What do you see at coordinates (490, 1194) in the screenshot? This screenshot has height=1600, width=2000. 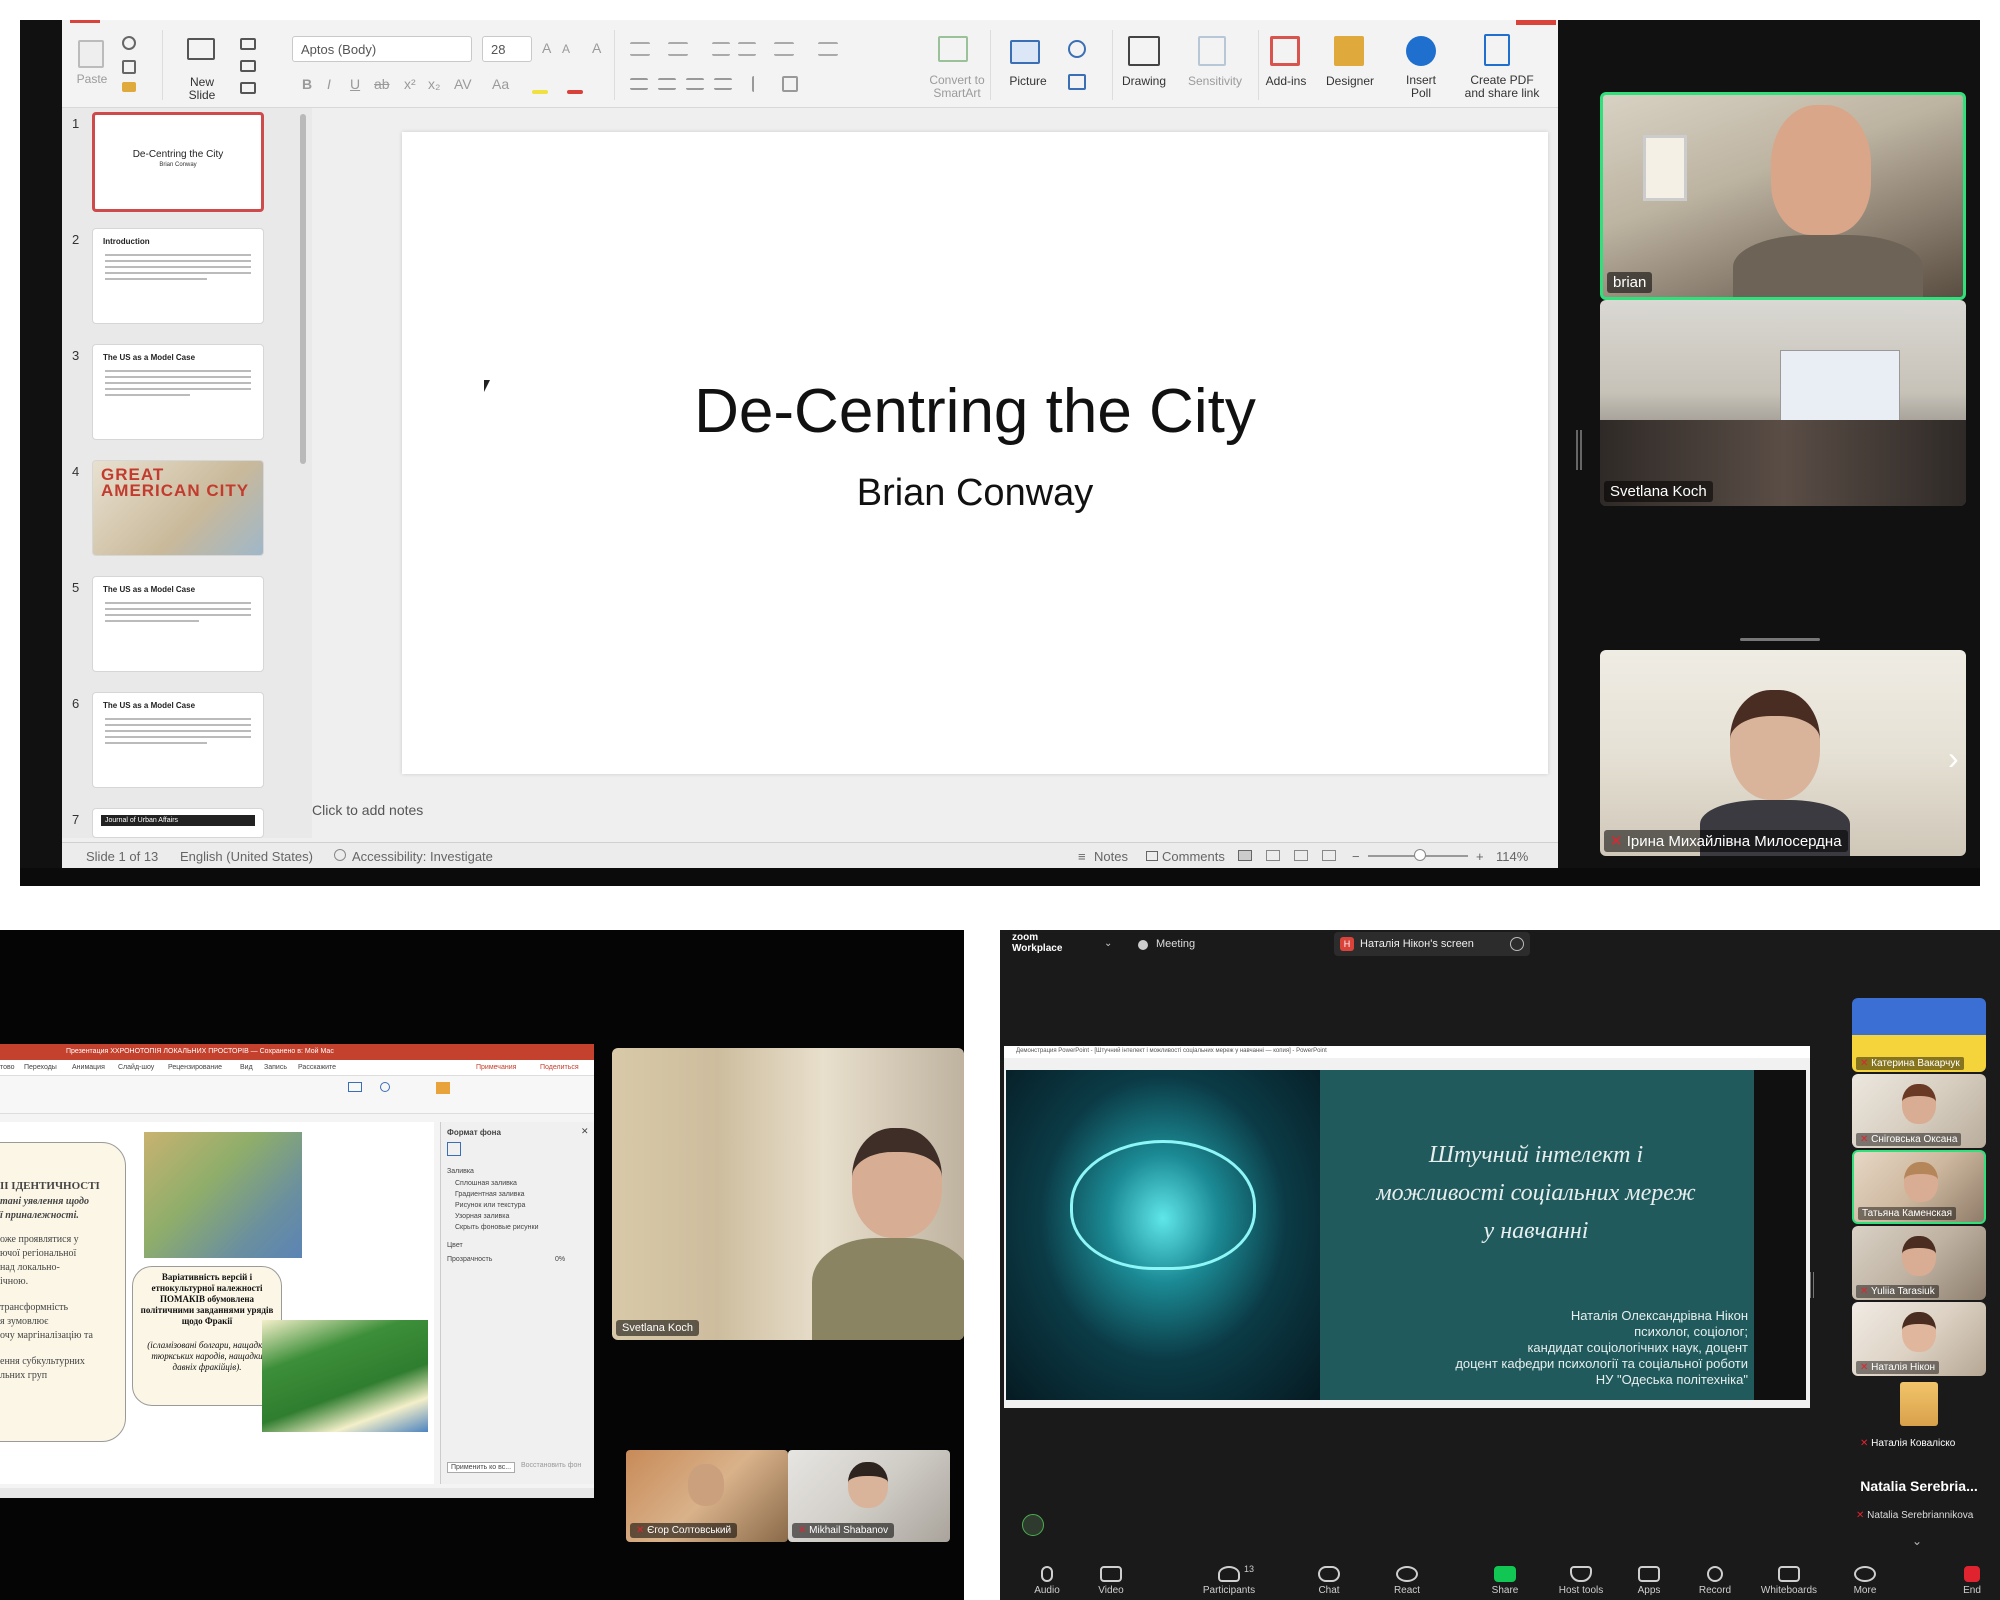 I see `fill-option-gradient: Градиентная заливка` at bounding box center [490, 1194].